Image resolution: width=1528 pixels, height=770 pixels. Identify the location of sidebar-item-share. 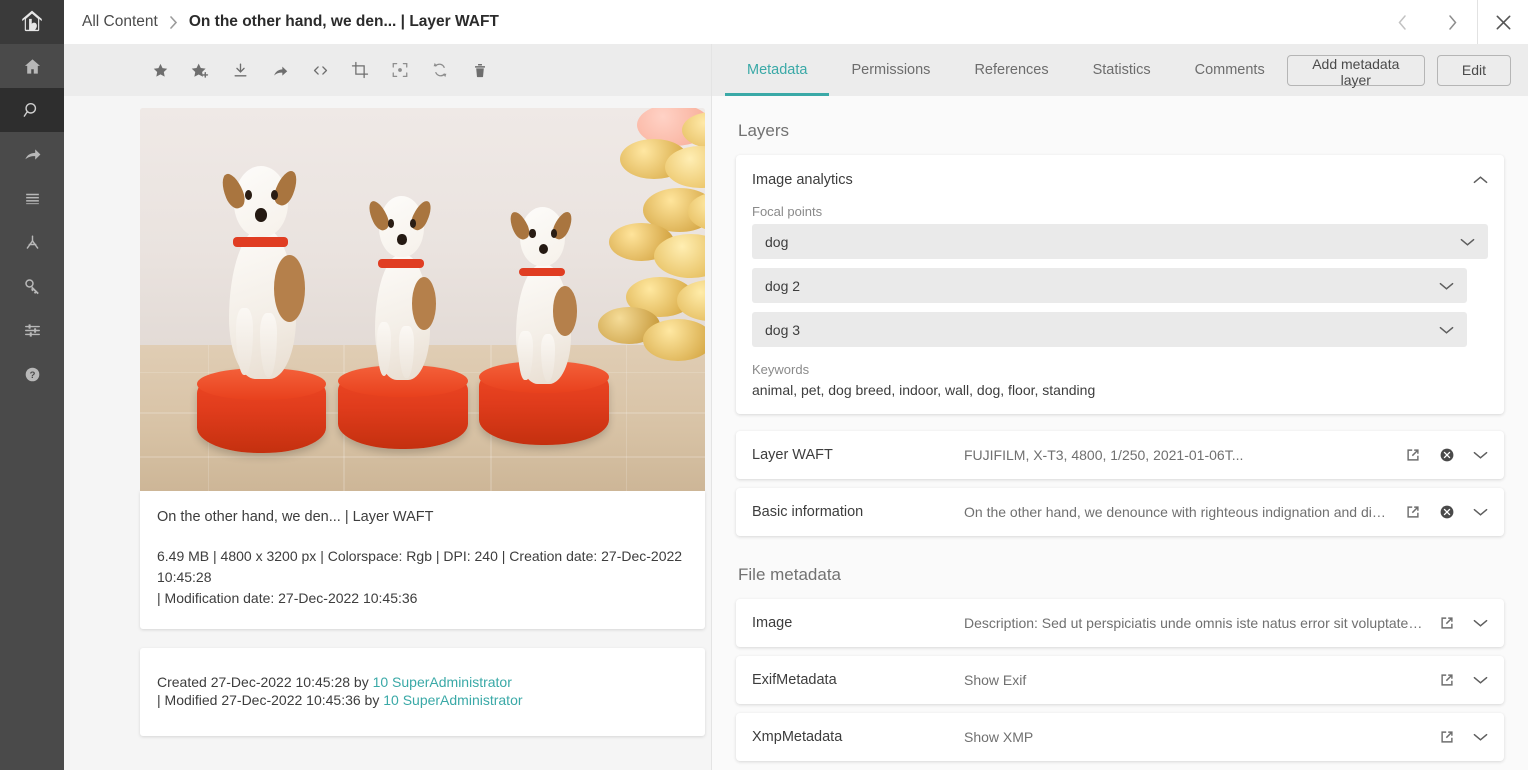
(32, 154).